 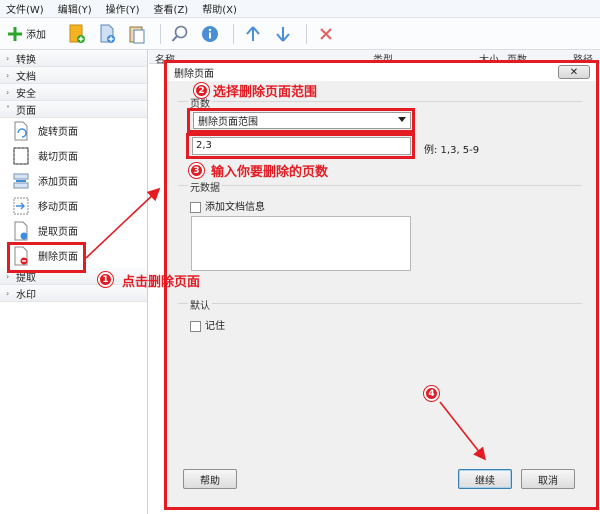 I want to click on sidebar-category-security: › 安全, so click(x=73, y=92).